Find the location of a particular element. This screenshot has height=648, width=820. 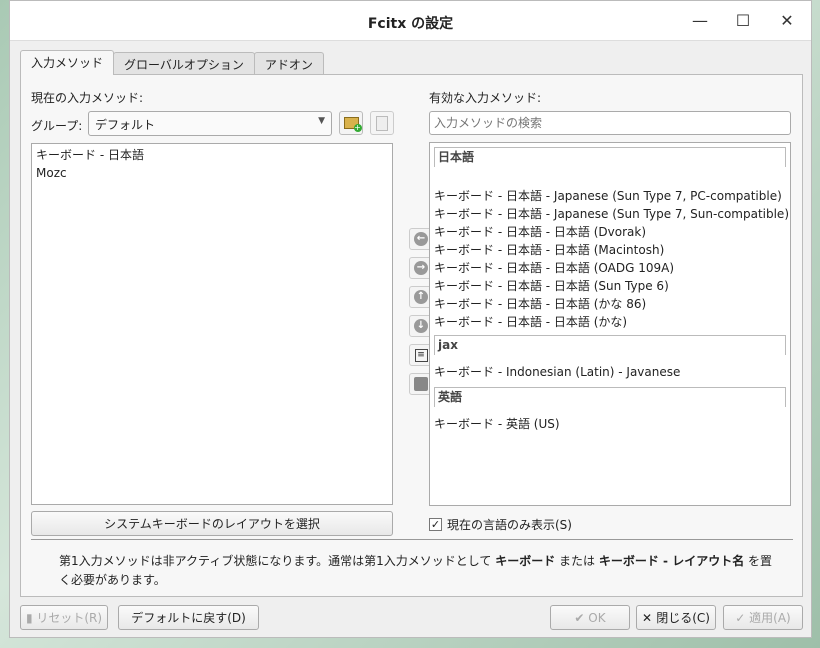

keyboard-icon is located at coordinates (421, 384).